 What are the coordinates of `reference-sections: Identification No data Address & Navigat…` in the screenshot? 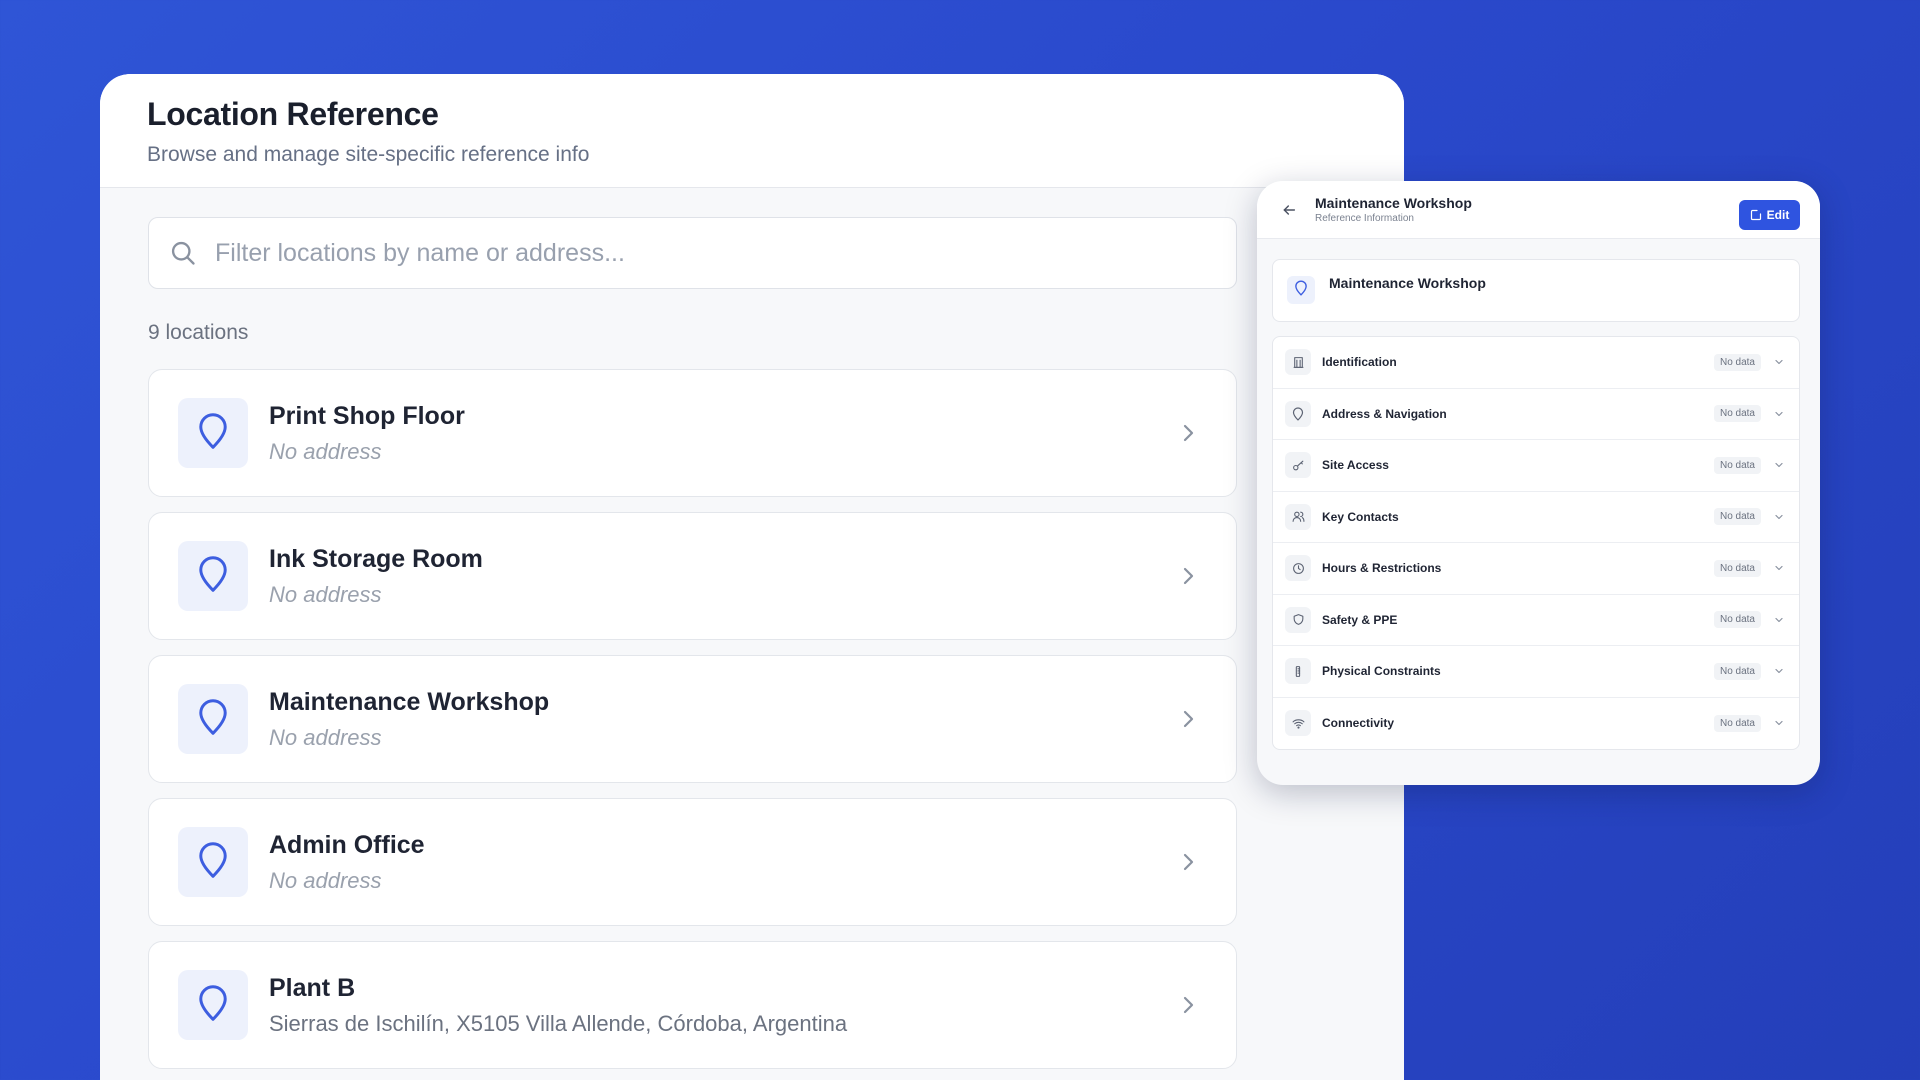 It's located at (1536, 543).